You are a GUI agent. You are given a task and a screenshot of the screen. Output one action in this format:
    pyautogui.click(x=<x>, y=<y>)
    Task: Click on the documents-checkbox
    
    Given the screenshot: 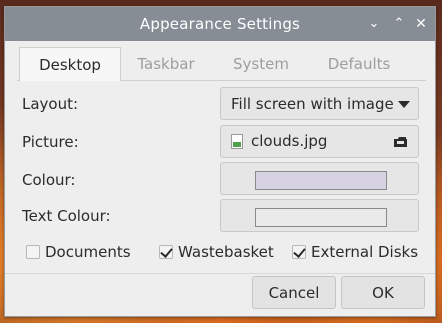 What is the action you would take?
    pyautogui.click(x=33, y=252)
    